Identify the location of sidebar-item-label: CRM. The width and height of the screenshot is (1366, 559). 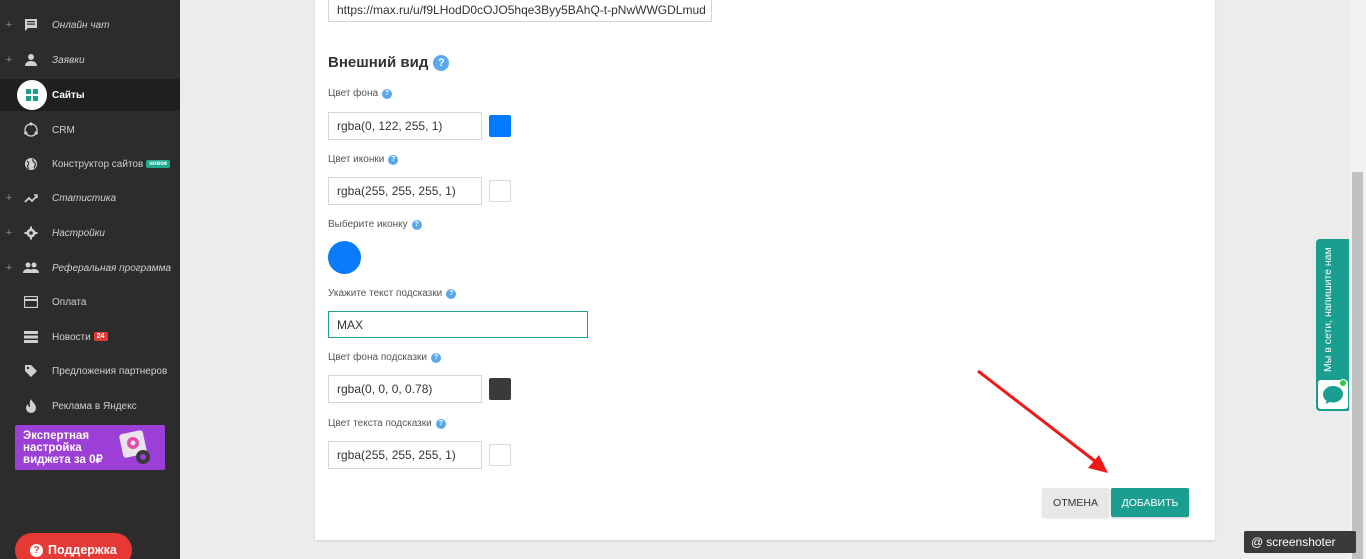
(63, 130).